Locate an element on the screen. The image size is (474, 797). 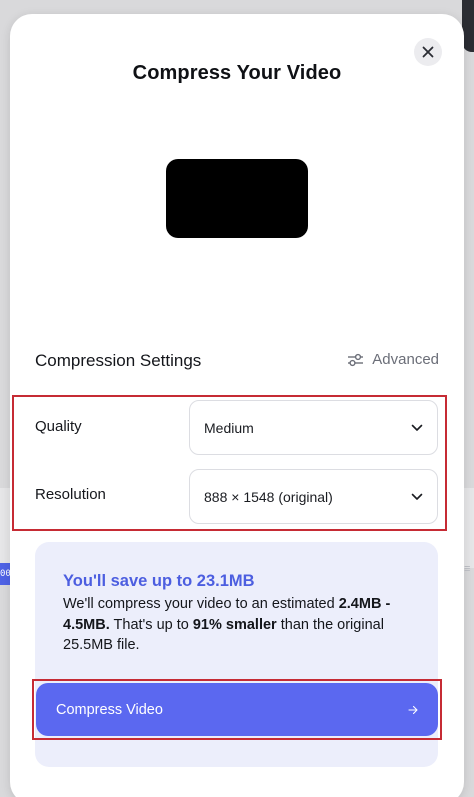
sliders-icon is located at coordinates (356, 359).